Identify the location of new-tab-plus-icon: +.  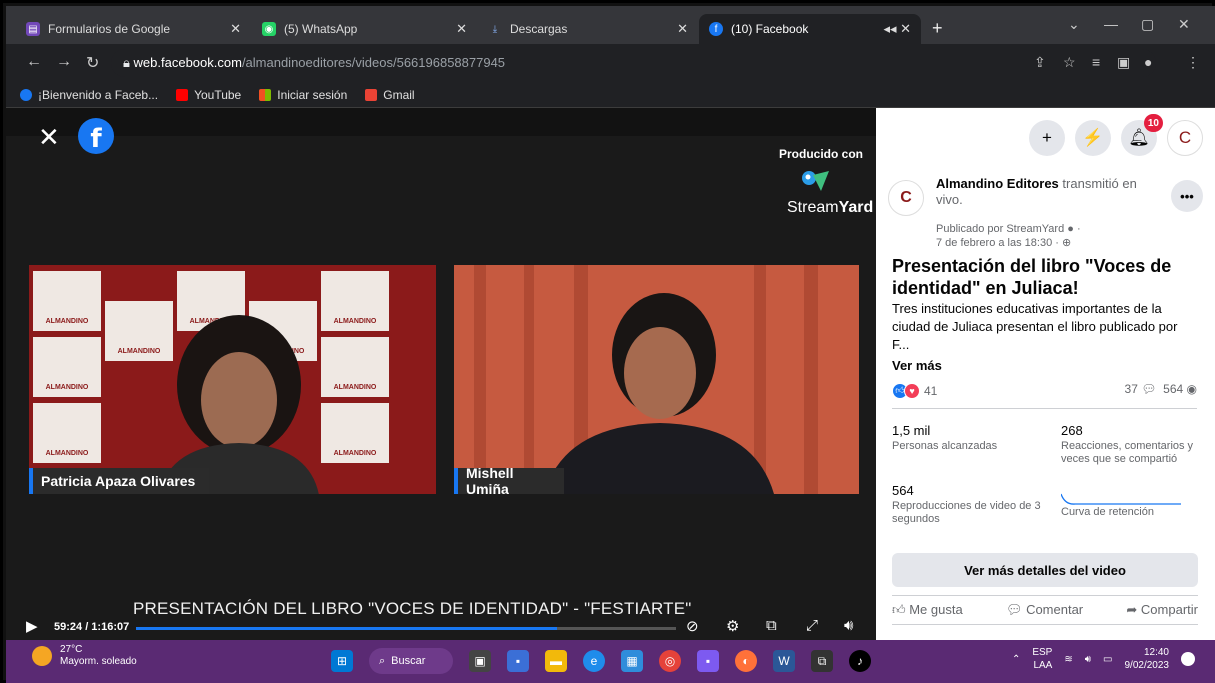
(937, 28).